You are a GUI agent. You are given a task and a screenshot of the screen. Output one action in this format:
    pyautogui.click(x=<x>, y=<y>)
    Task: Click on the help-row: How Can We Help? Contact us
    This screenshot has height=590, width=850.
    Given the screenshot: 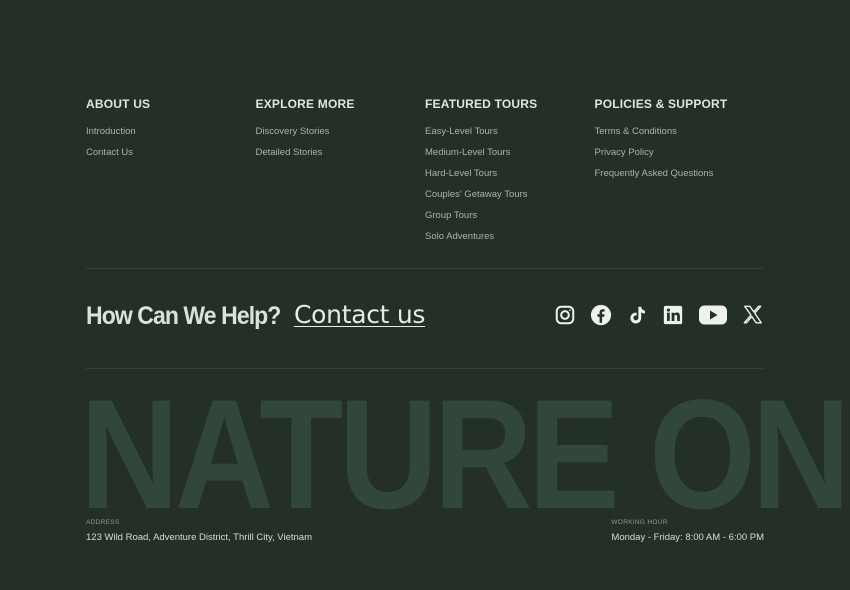 What is the action you would take?
    pyautogui.click(x=425, y=320)
    